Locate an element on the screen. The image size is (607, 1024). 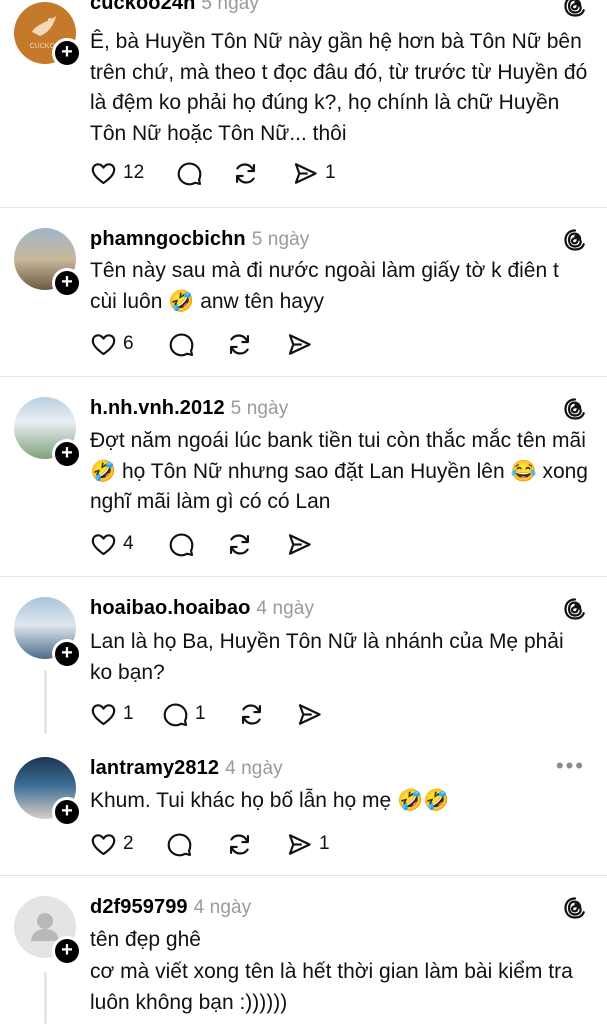
like-count: 12 is located at coordinates (134, 172).